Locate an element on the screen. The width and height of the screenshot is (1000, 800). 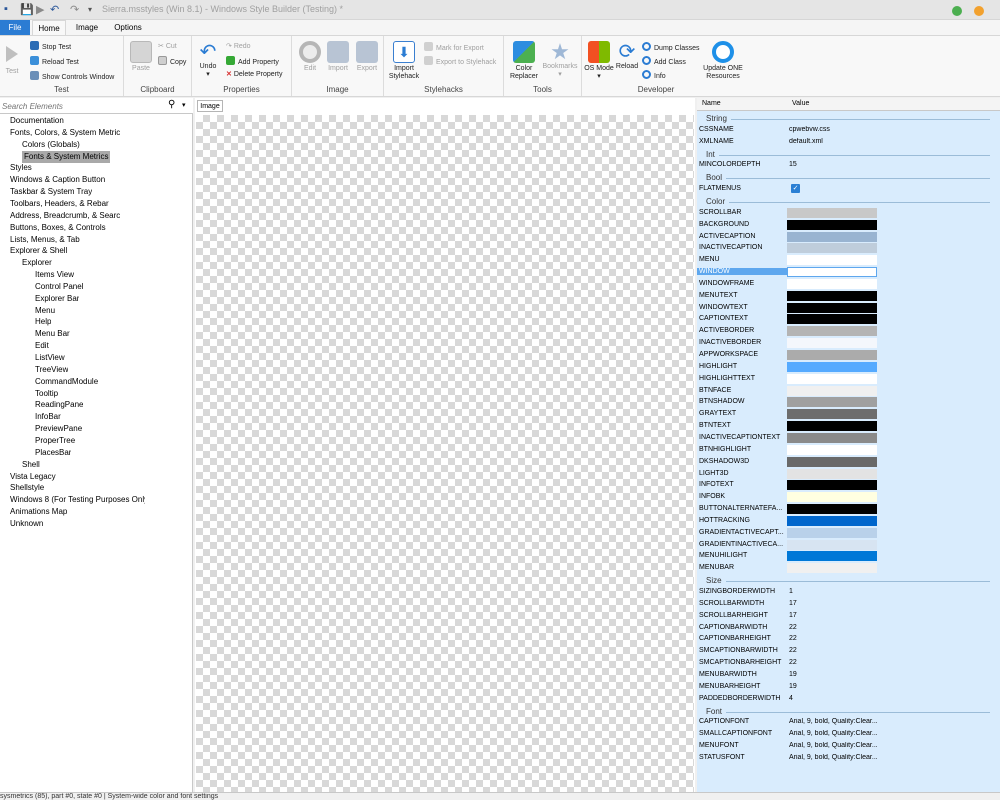
tree-item: Taskbar & System Tray is located at coordinates (51, 192).